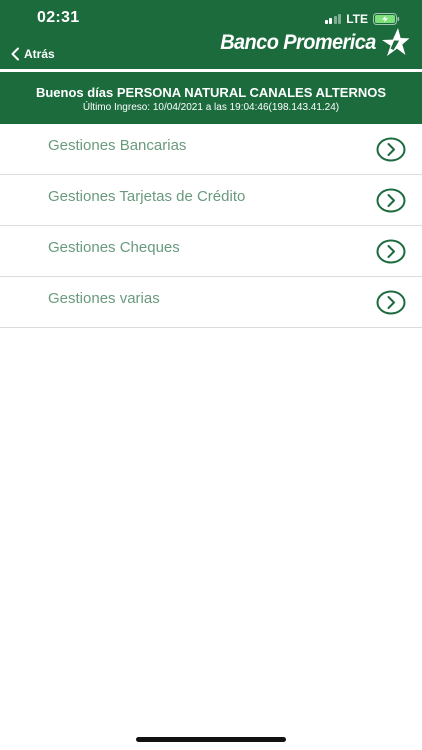 This screenshot has height=750, width=422. What do you see at coordinates (211, 149) in the screenshot?
I see `menu-item-gestiones-bancarias: Gestiones Bancarias` at bounding box center [211, 149].